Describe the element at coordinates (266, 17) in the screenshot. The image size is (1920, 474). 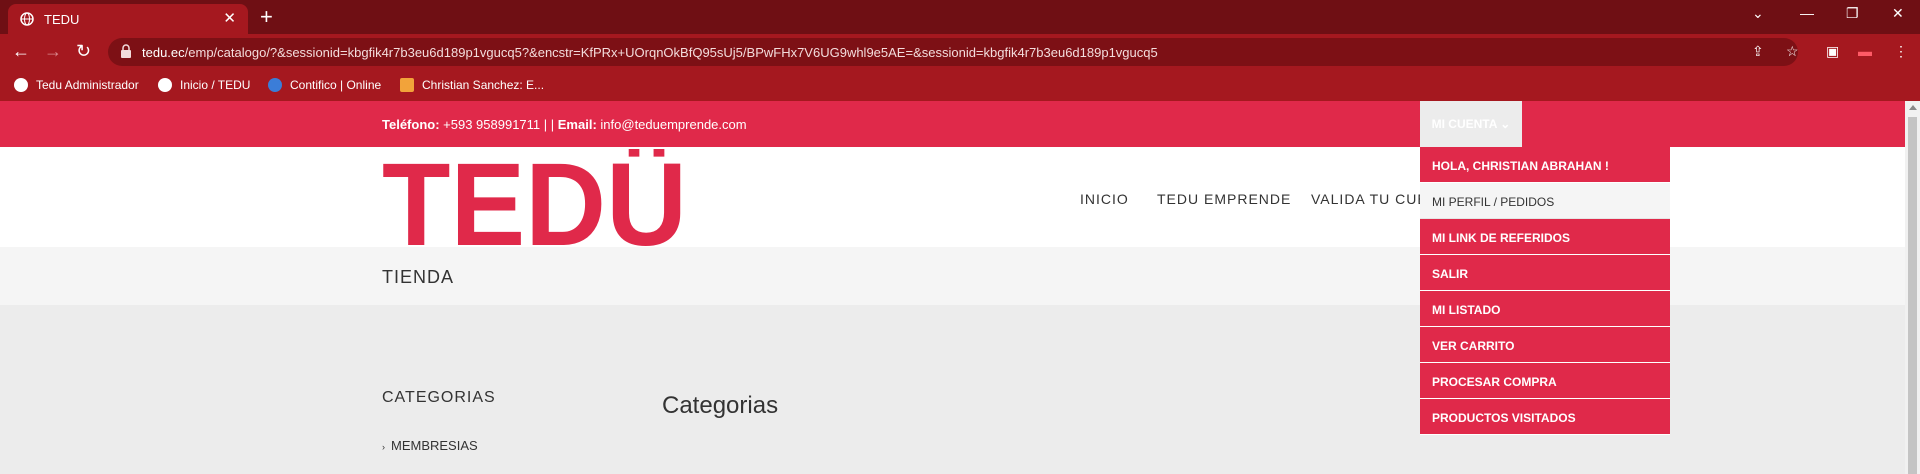
I see `new-tab-button: +` at that location.